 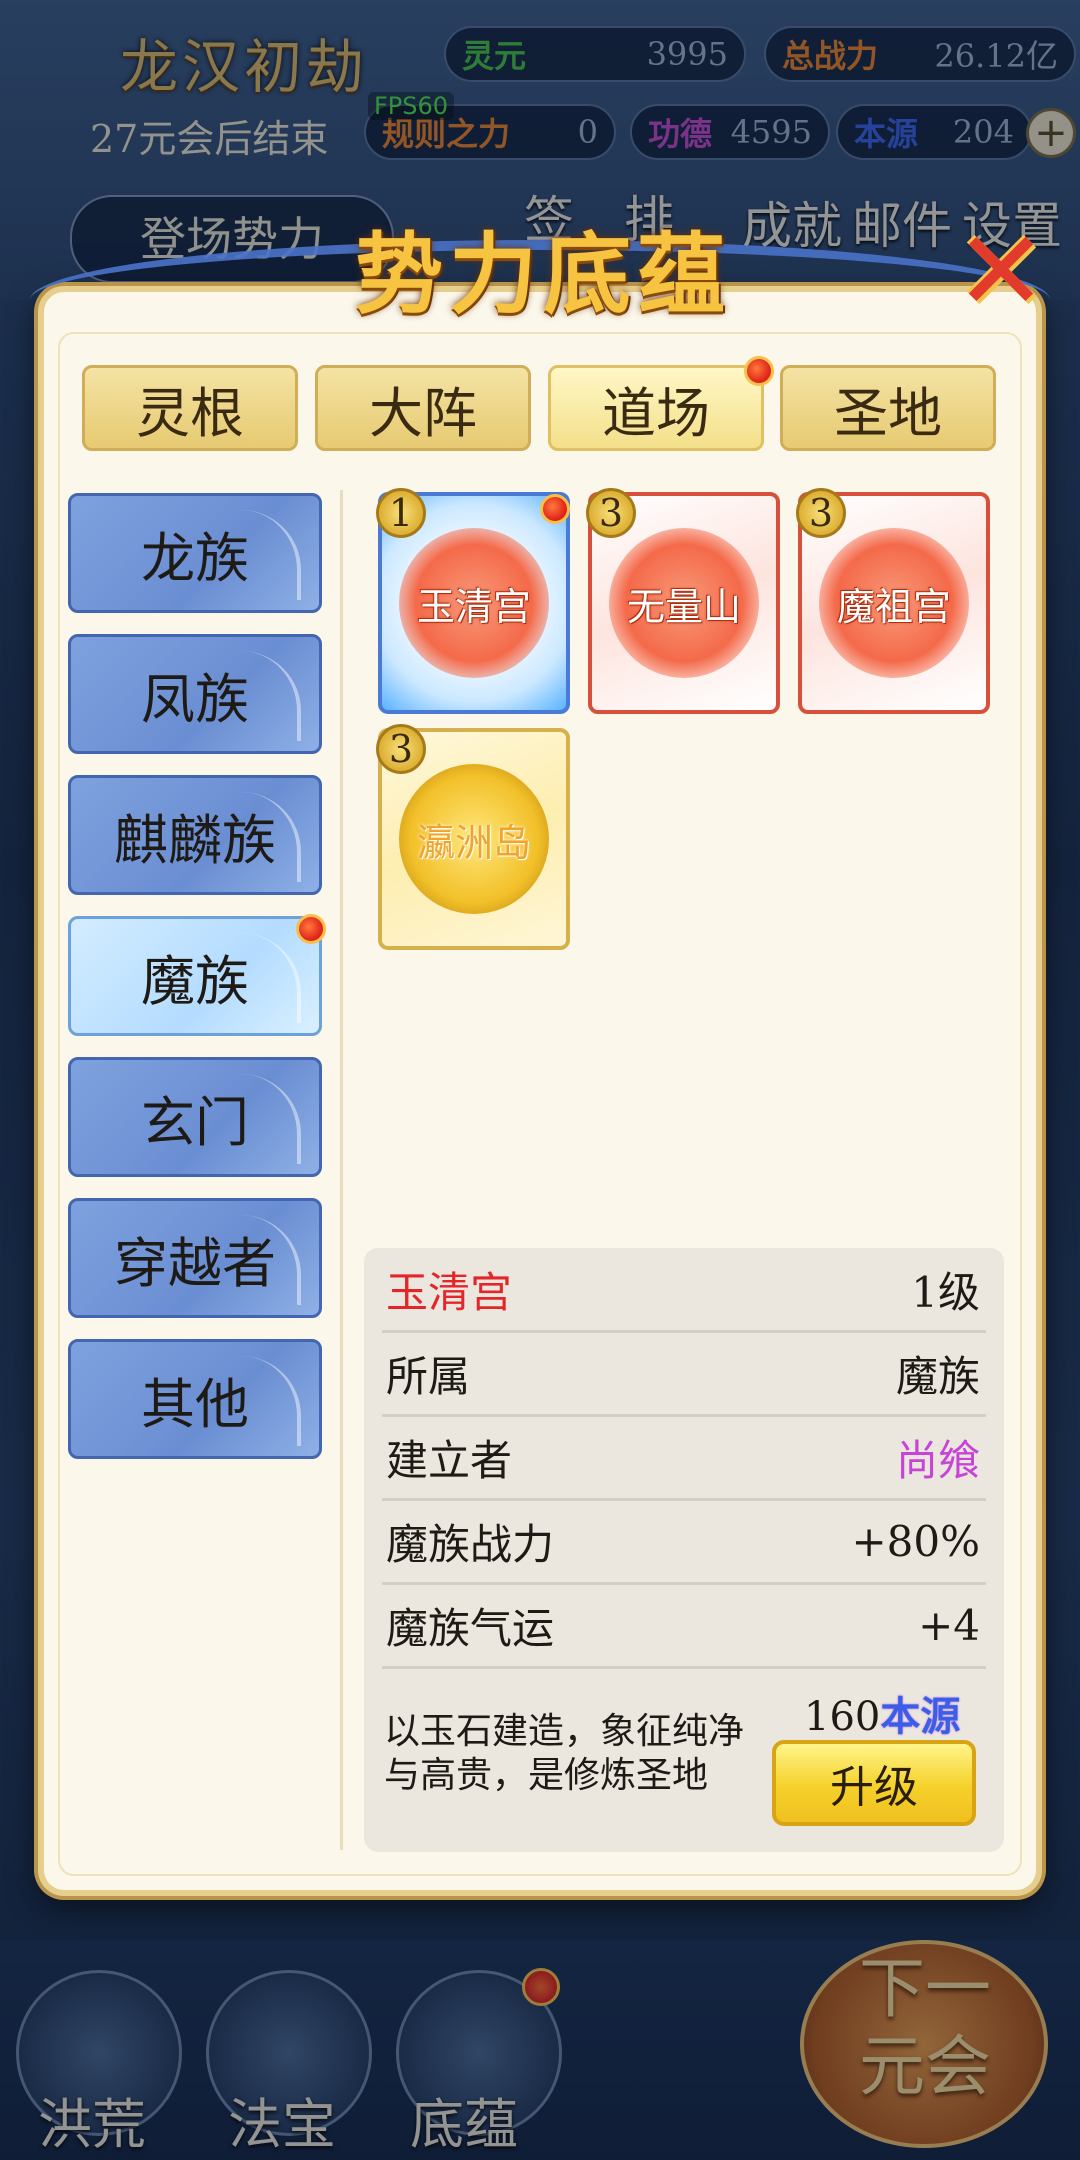 I want to click on cost-amount: 160, so click(x=842, y=1717).